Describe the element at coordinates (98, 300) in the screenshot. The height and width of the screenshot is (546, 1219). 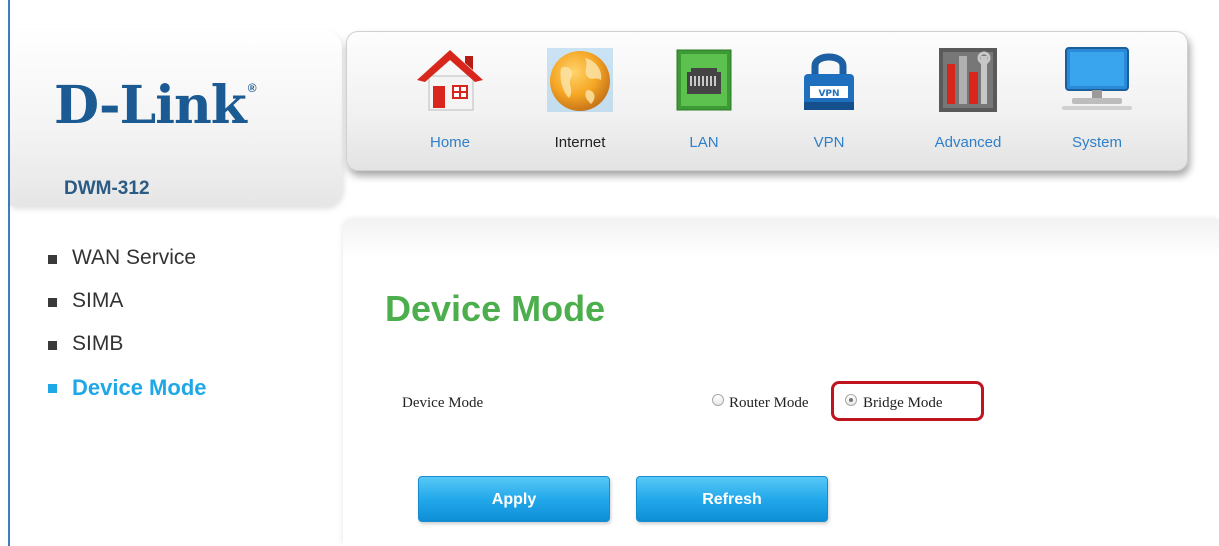
I see `sidebar-item-label: SIMA` at that location.